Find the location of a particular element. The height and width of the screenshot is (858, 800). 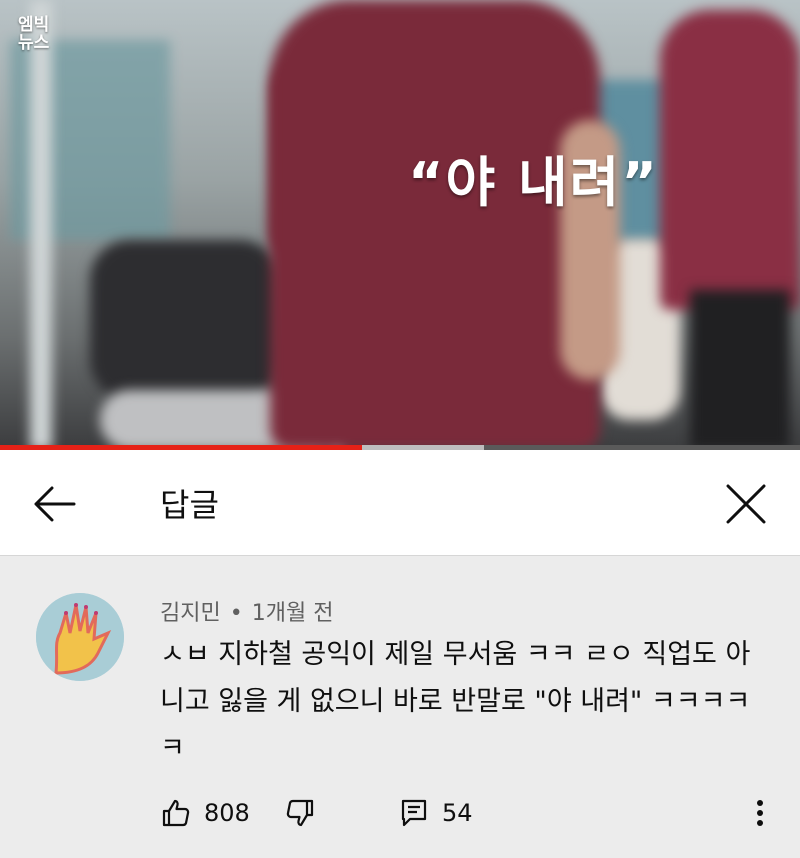

close-icon is located at coordinates (746, 504).